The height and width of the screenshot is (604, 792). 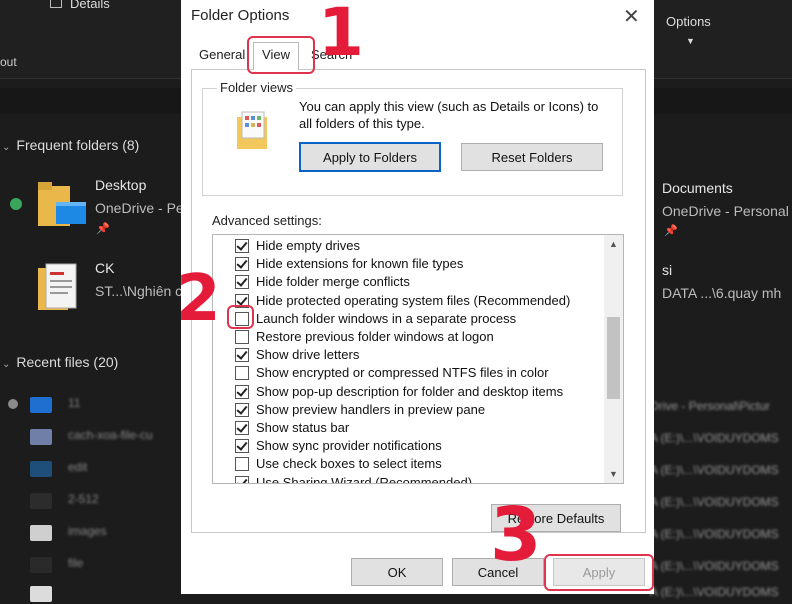 What do you see at coordinates (613, 474) in the screenshot?
I see `scroll-down-icon: ▼` at bounding box center [613, 474].